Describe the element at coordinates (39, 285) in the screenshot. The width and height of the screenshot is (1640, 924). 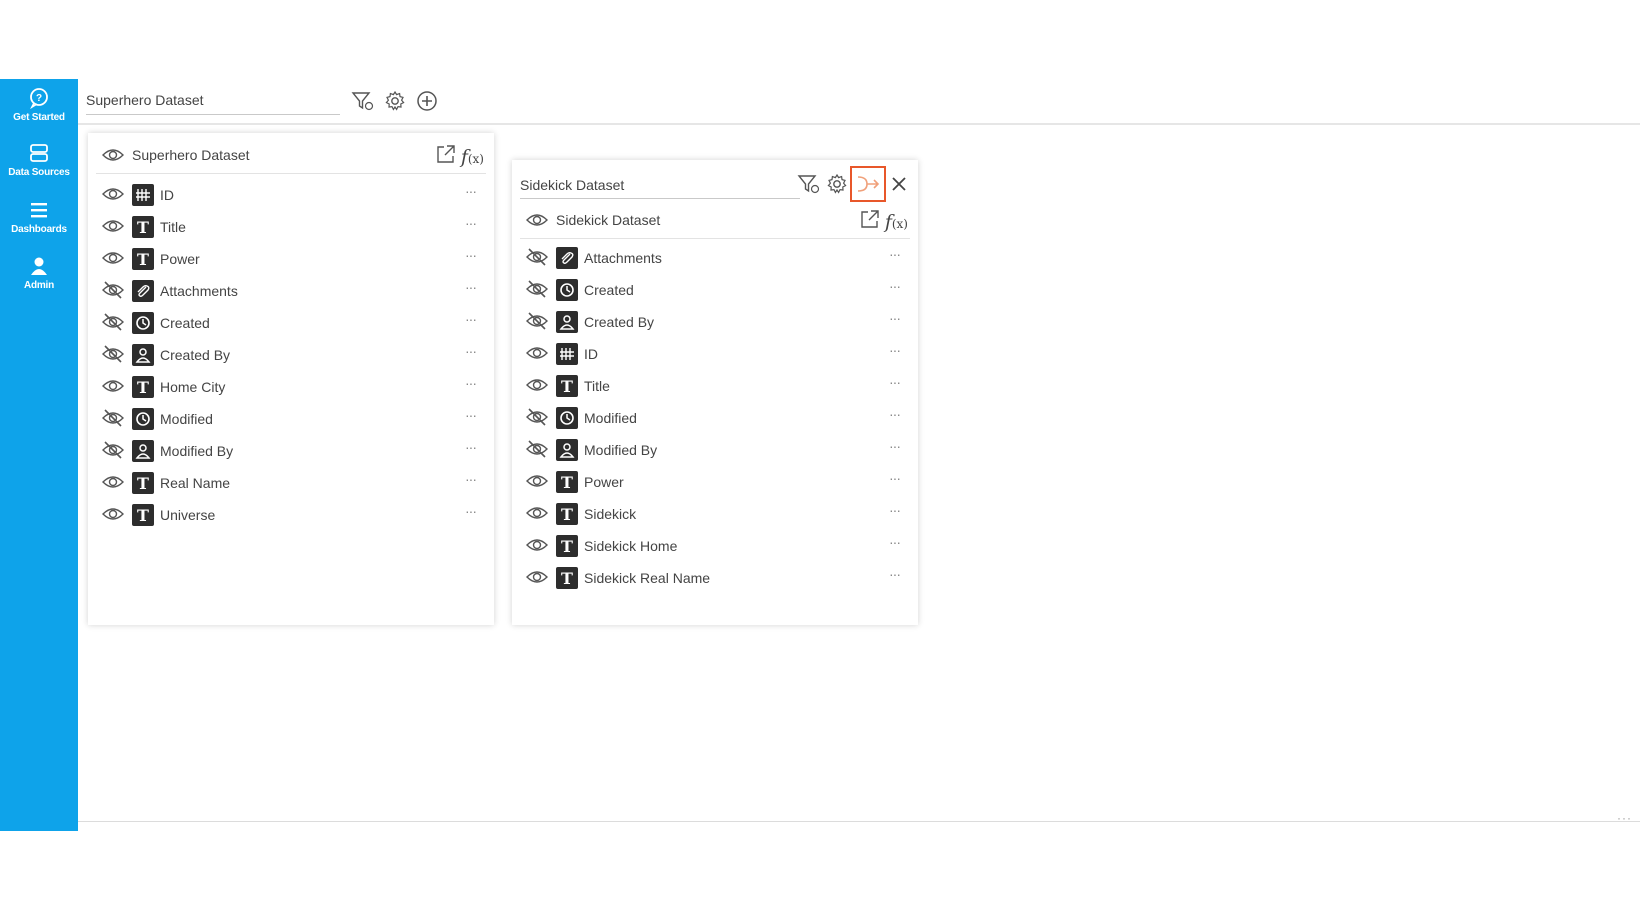
I see `sidebar-item-label: Admin` at that location.